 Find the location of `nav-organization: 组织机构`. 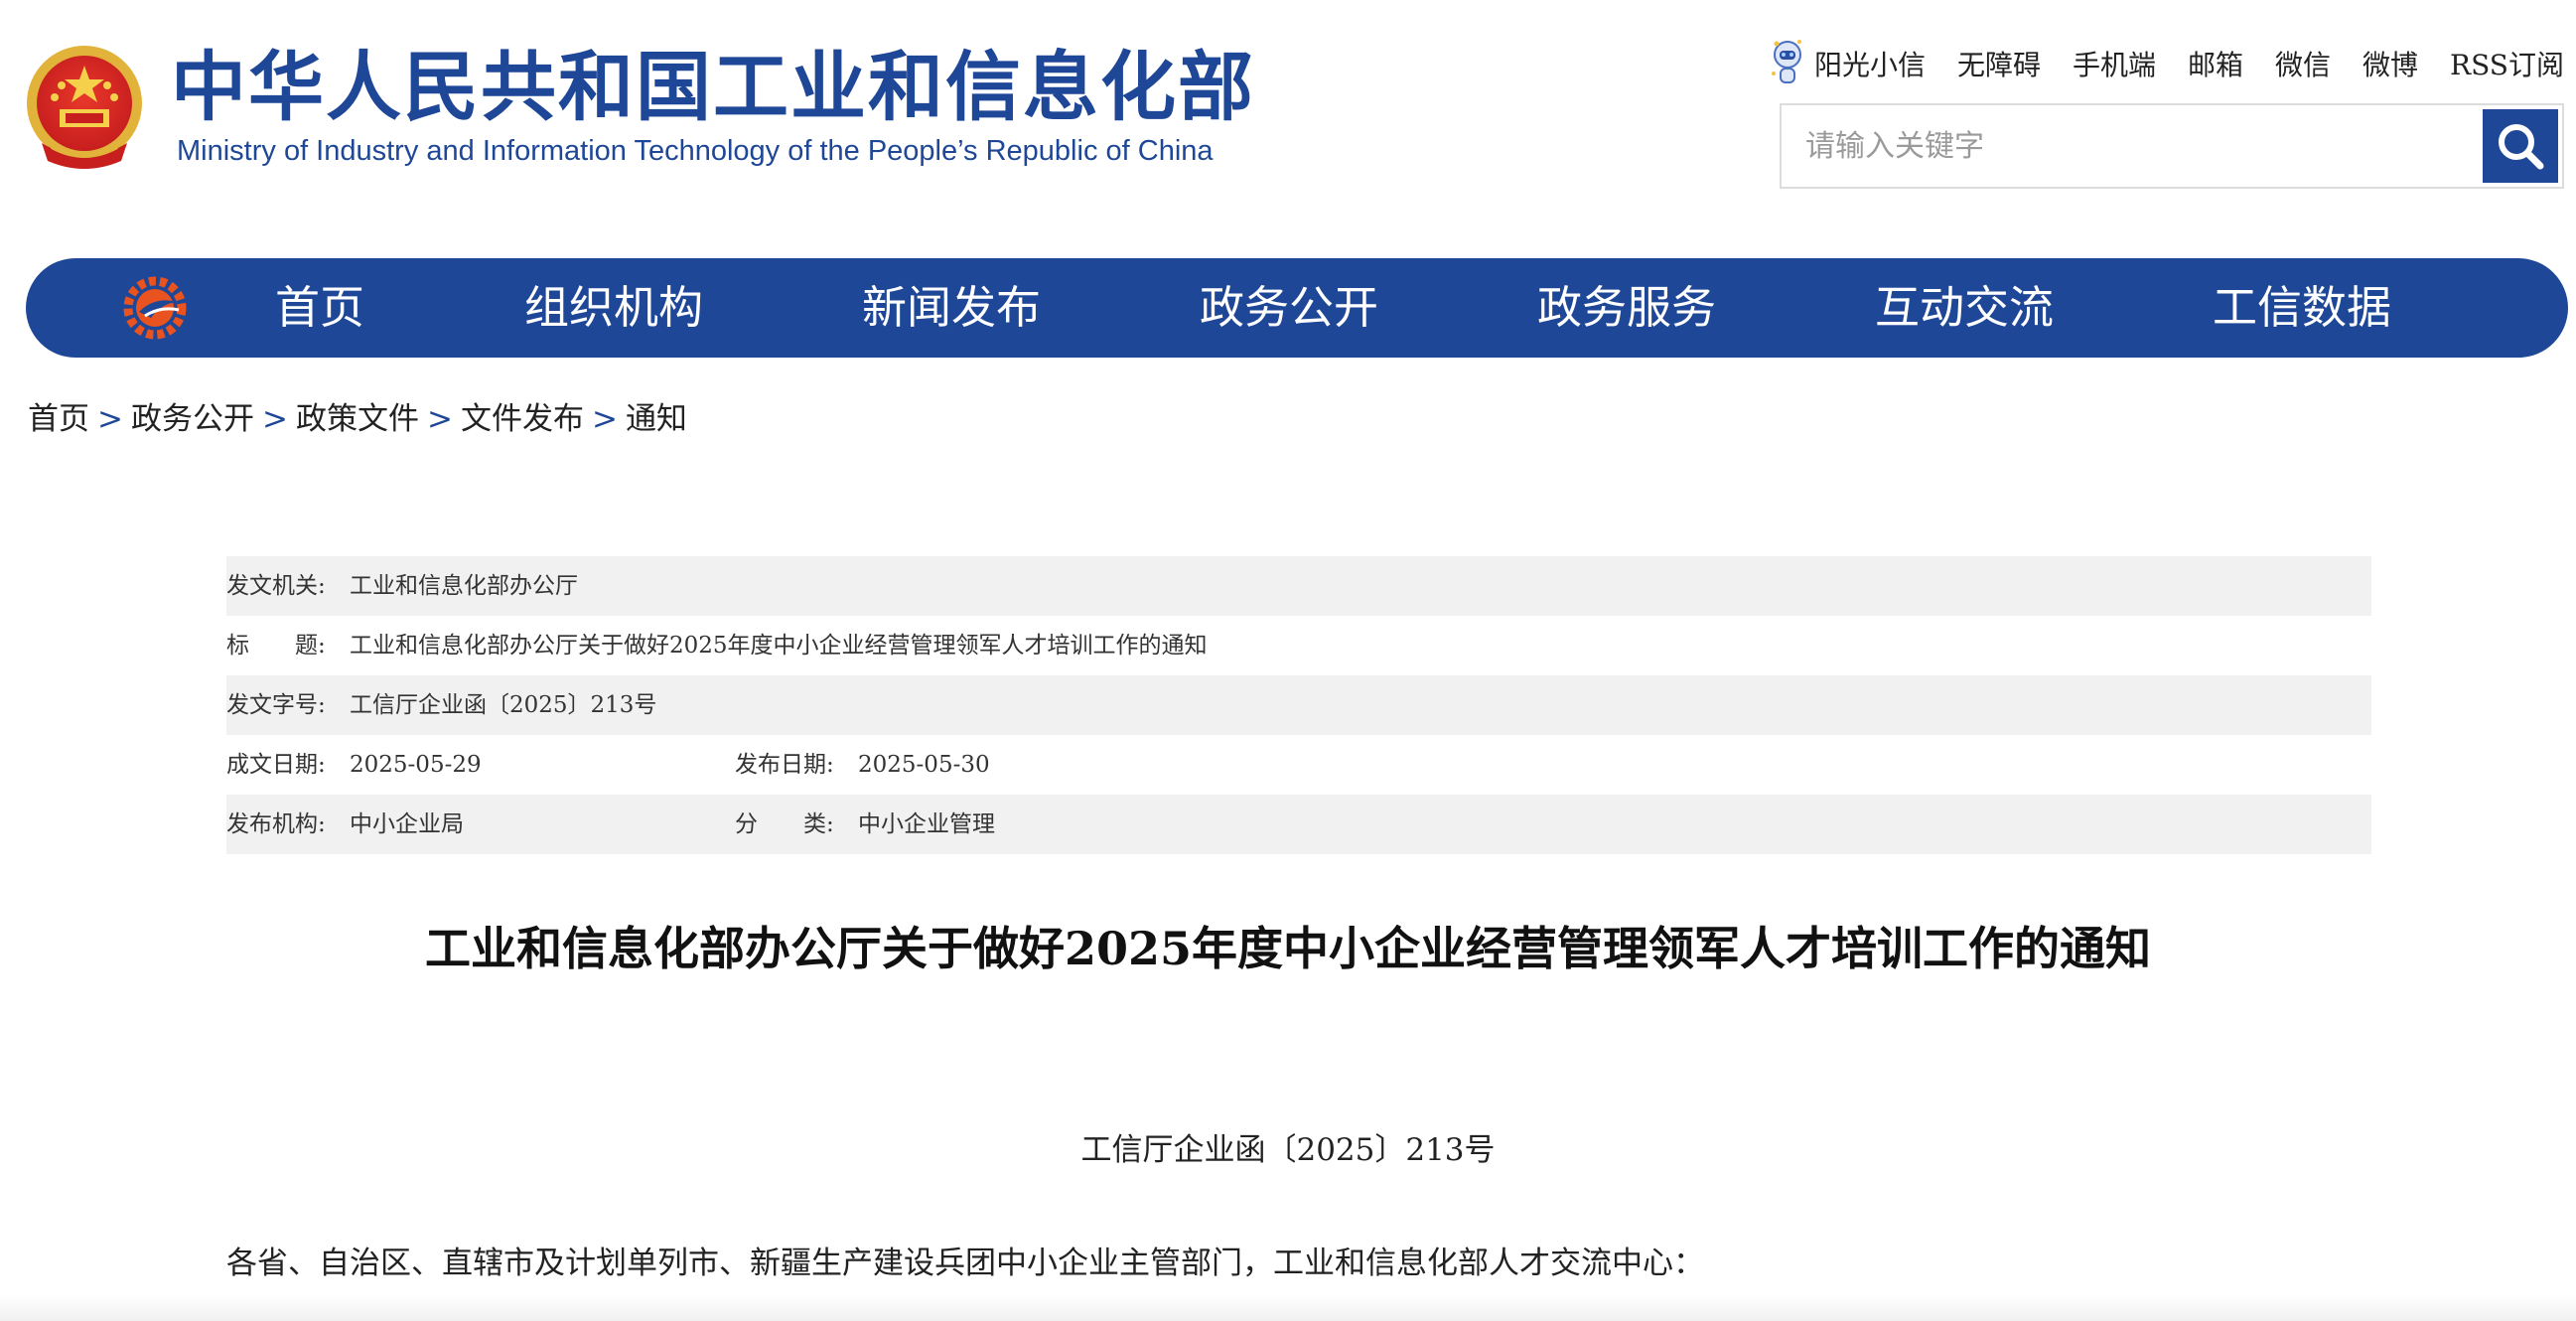

nav-organization: 组织机构 is located at coordinates (613, 308).